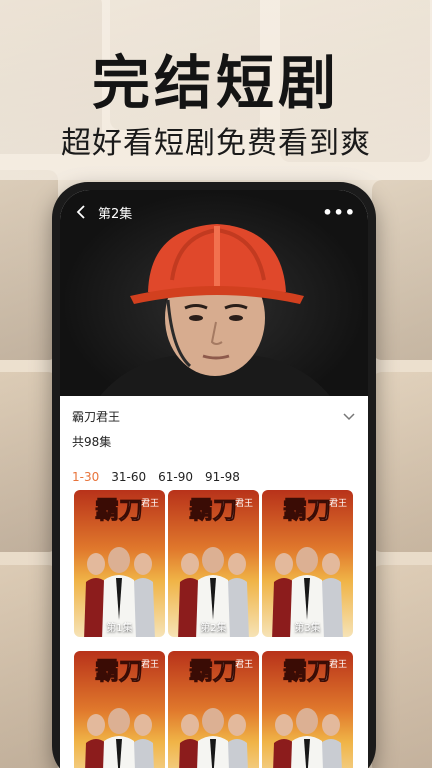 The width and height of the screenshot is (432, 768). I want to click on episode-card-3: 霸刀 君王 第3集, so click(307, 563).